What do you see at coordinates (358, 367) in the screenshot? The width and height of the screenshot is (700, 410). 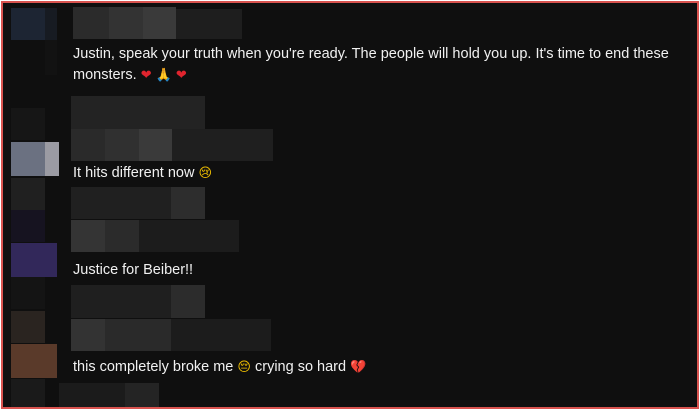 I see `broken-heart-icon: 💔` at bounding box center [358, 367].